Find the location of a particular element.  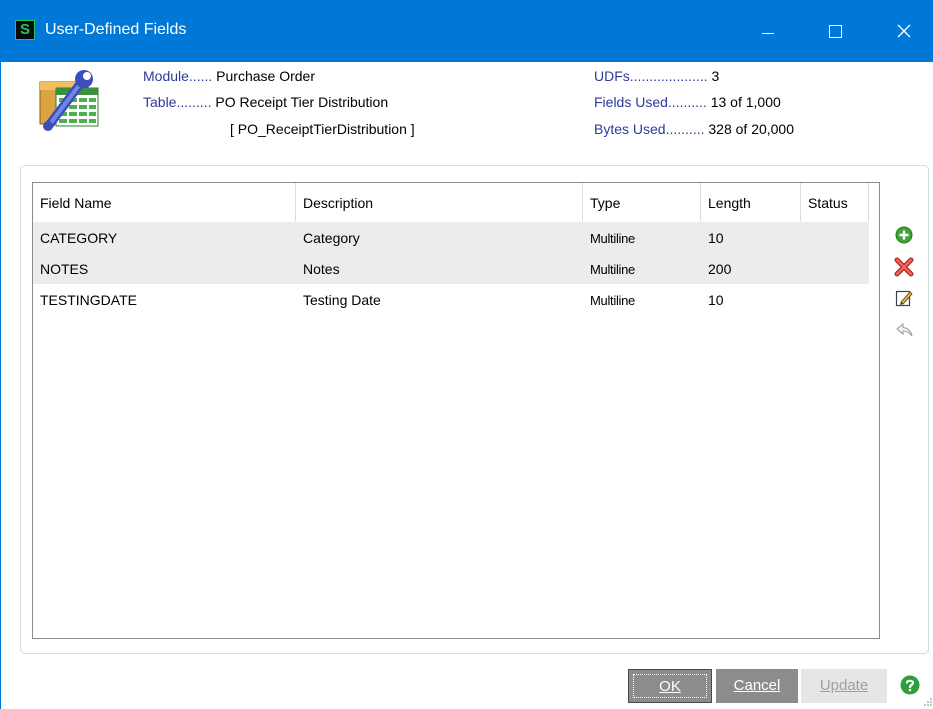

delete-icon is located at coordinates (904, 267).